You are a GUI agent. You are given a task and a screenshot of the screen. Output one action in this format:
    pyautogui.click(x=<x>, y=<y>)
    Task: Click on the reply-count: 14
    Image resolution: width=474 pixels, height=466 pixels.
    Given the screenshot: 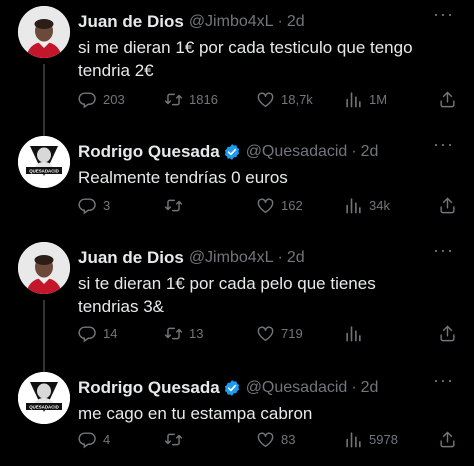 What is the action you would take?
    pyautogui.click(x=110, y=333)
    